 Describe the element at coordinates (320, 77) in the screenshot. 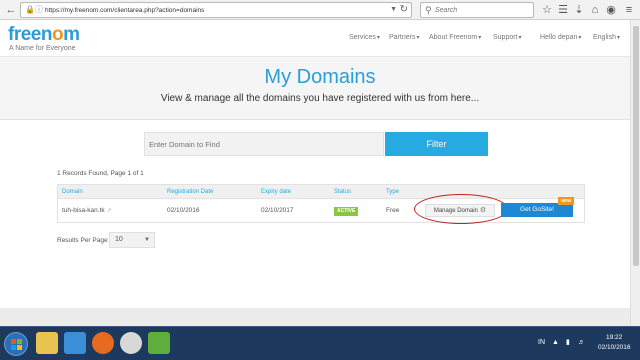

I see `page-title: My Domains` at that location.